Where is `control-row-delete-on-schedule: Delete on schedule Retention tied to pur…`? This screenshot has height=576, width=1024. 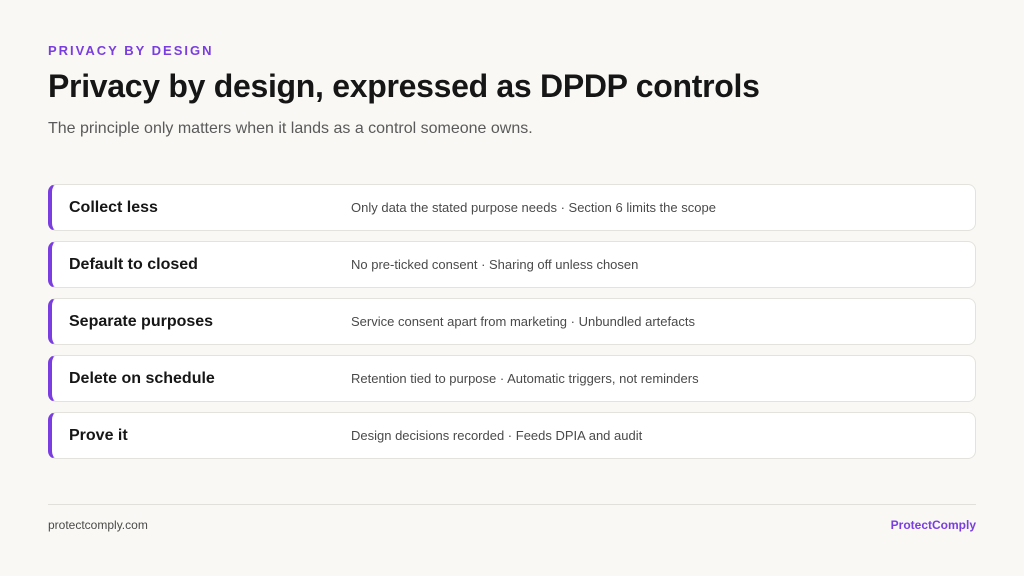 control-row-delete-on-schedule: Delete on schedule Retention tied to pur… is located at coordinates (512, 378).